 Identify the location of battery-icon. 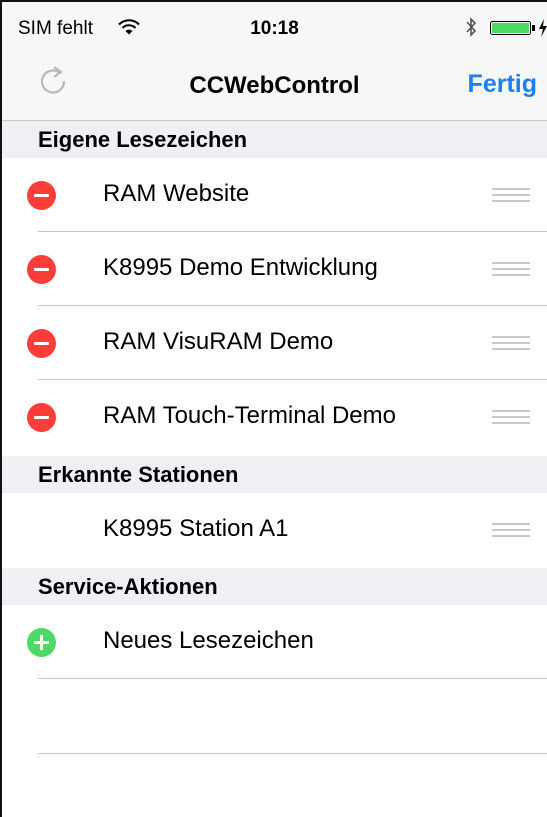
(512, 28).